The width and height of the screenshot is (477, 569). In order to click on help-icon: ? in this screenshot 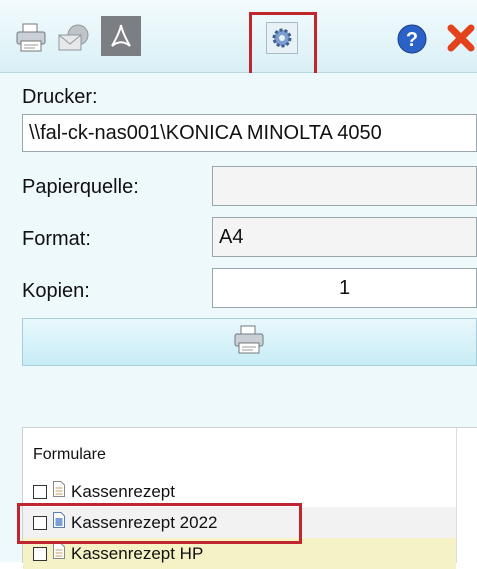, I will do `click(412, 39)`.